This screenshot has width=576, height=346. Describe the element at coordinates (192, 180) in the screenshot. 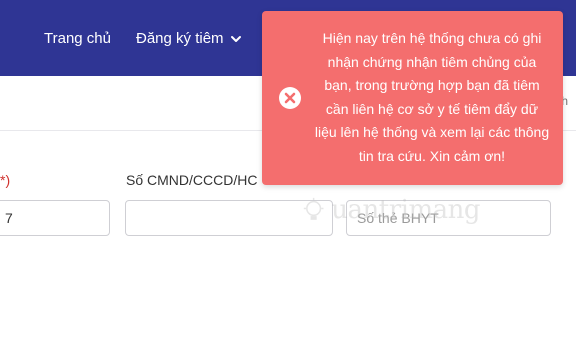

I see `id-number-label: Số CMND/CCCD/HC` at that location.